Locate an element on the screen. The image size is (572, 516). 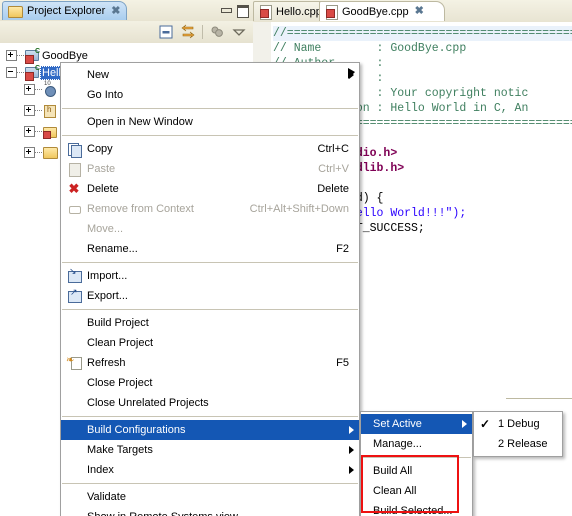
submenu-item-debug: ✓ 1 Debug is located at coordinates (518, 424).